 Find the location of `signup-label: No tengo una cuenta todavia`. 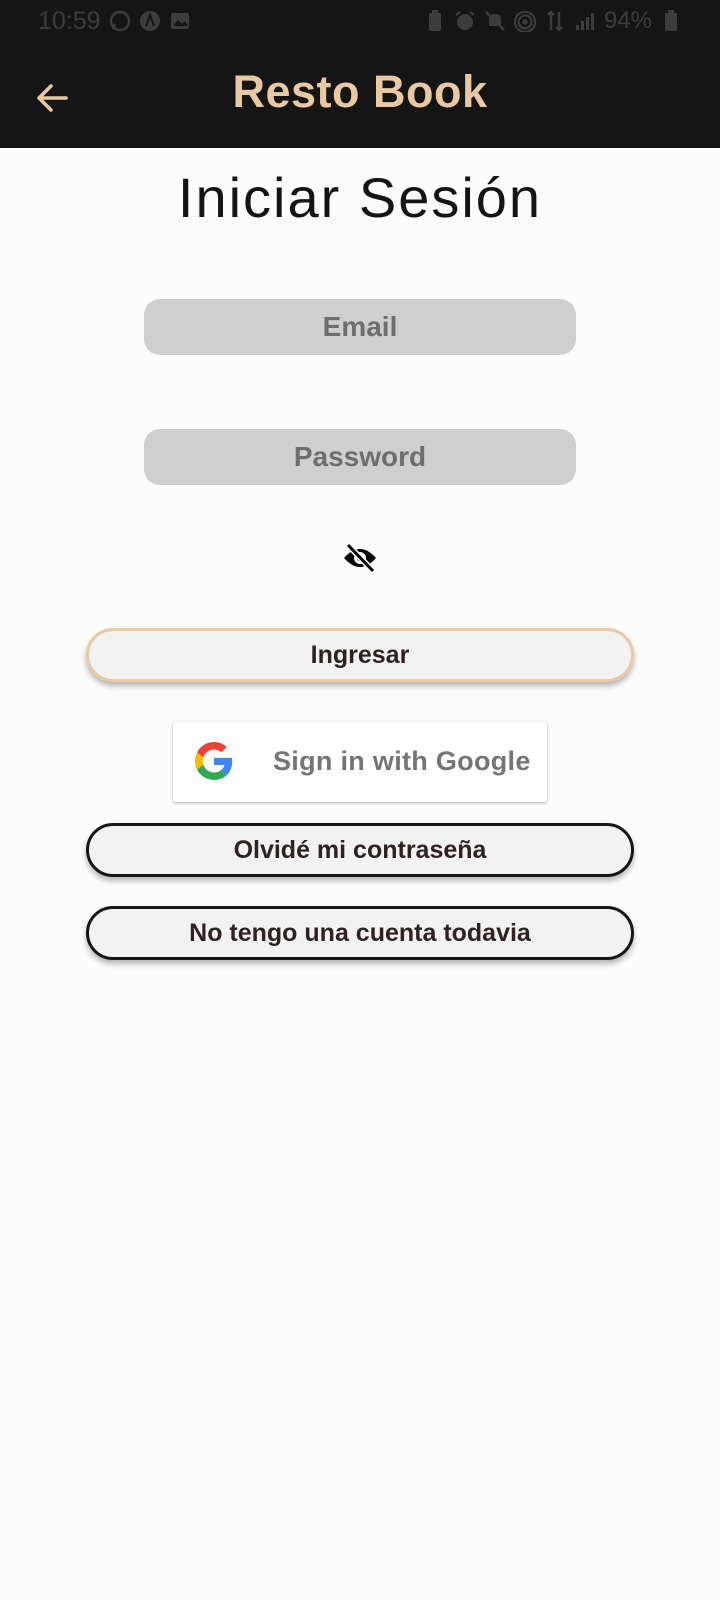

signup-label: No tengo una cuenta todavia is located at coordinates (360, 932).